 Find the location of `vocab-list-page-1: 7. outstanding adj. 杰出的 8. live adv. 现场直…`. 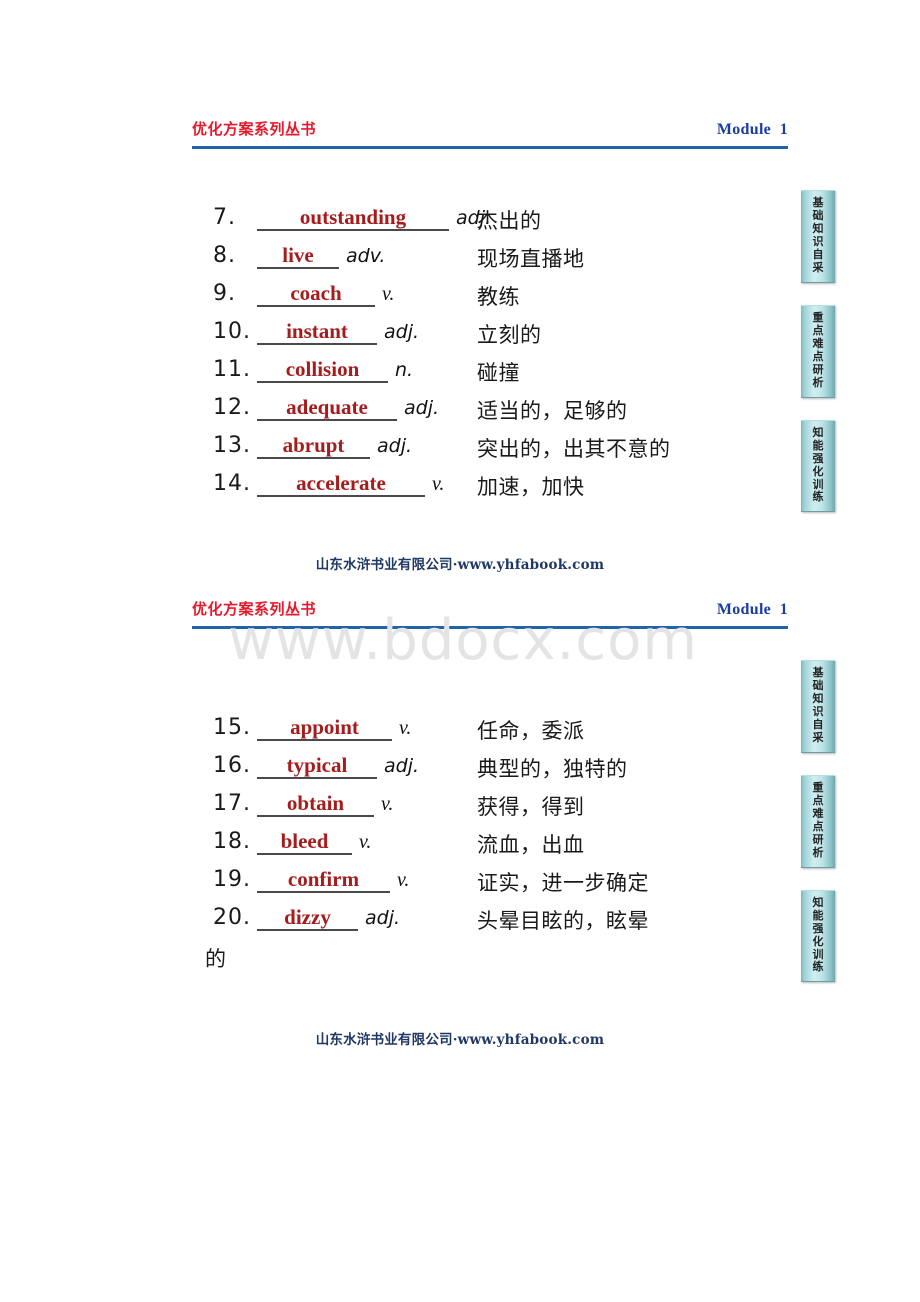

vocab-list-page-1: 7. outstanding adj. 杰出的 8. live adv. 现场直… is located at coordinates (500, 357).